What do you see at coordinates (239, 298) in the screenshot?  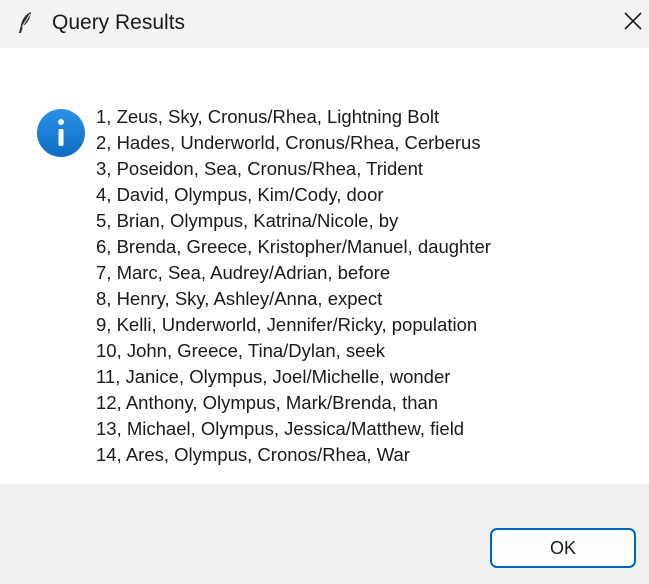 I see `message-line: 8, Henry, Sky, Ashley/Anna, expect` at bounding box center [239, 298].